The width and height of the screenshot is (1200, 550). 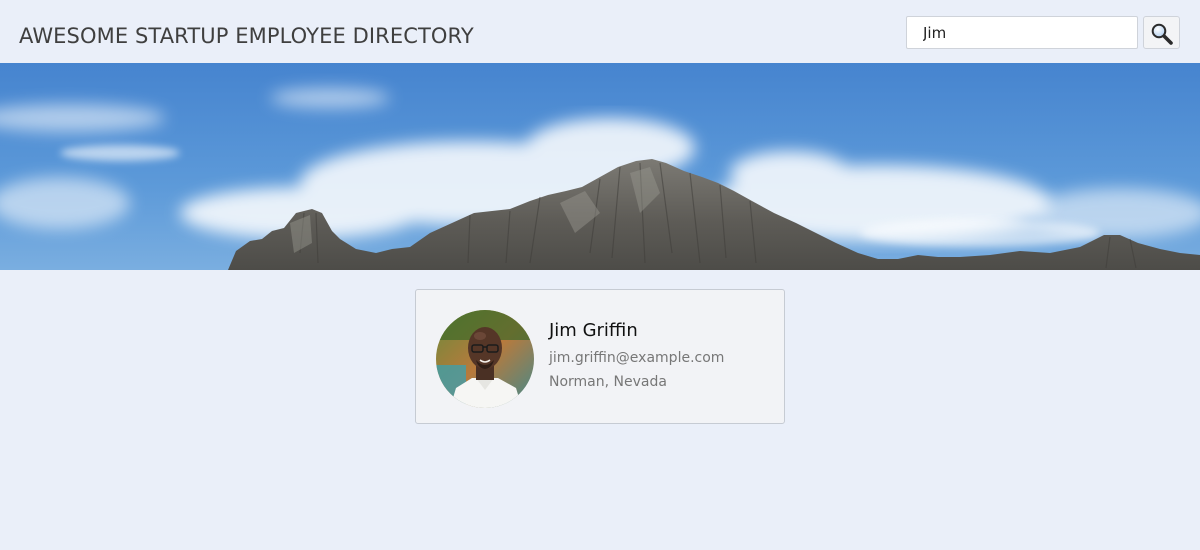 I want to click on employee-email: jim.griffin@example.com, so click(x=637, y=358).